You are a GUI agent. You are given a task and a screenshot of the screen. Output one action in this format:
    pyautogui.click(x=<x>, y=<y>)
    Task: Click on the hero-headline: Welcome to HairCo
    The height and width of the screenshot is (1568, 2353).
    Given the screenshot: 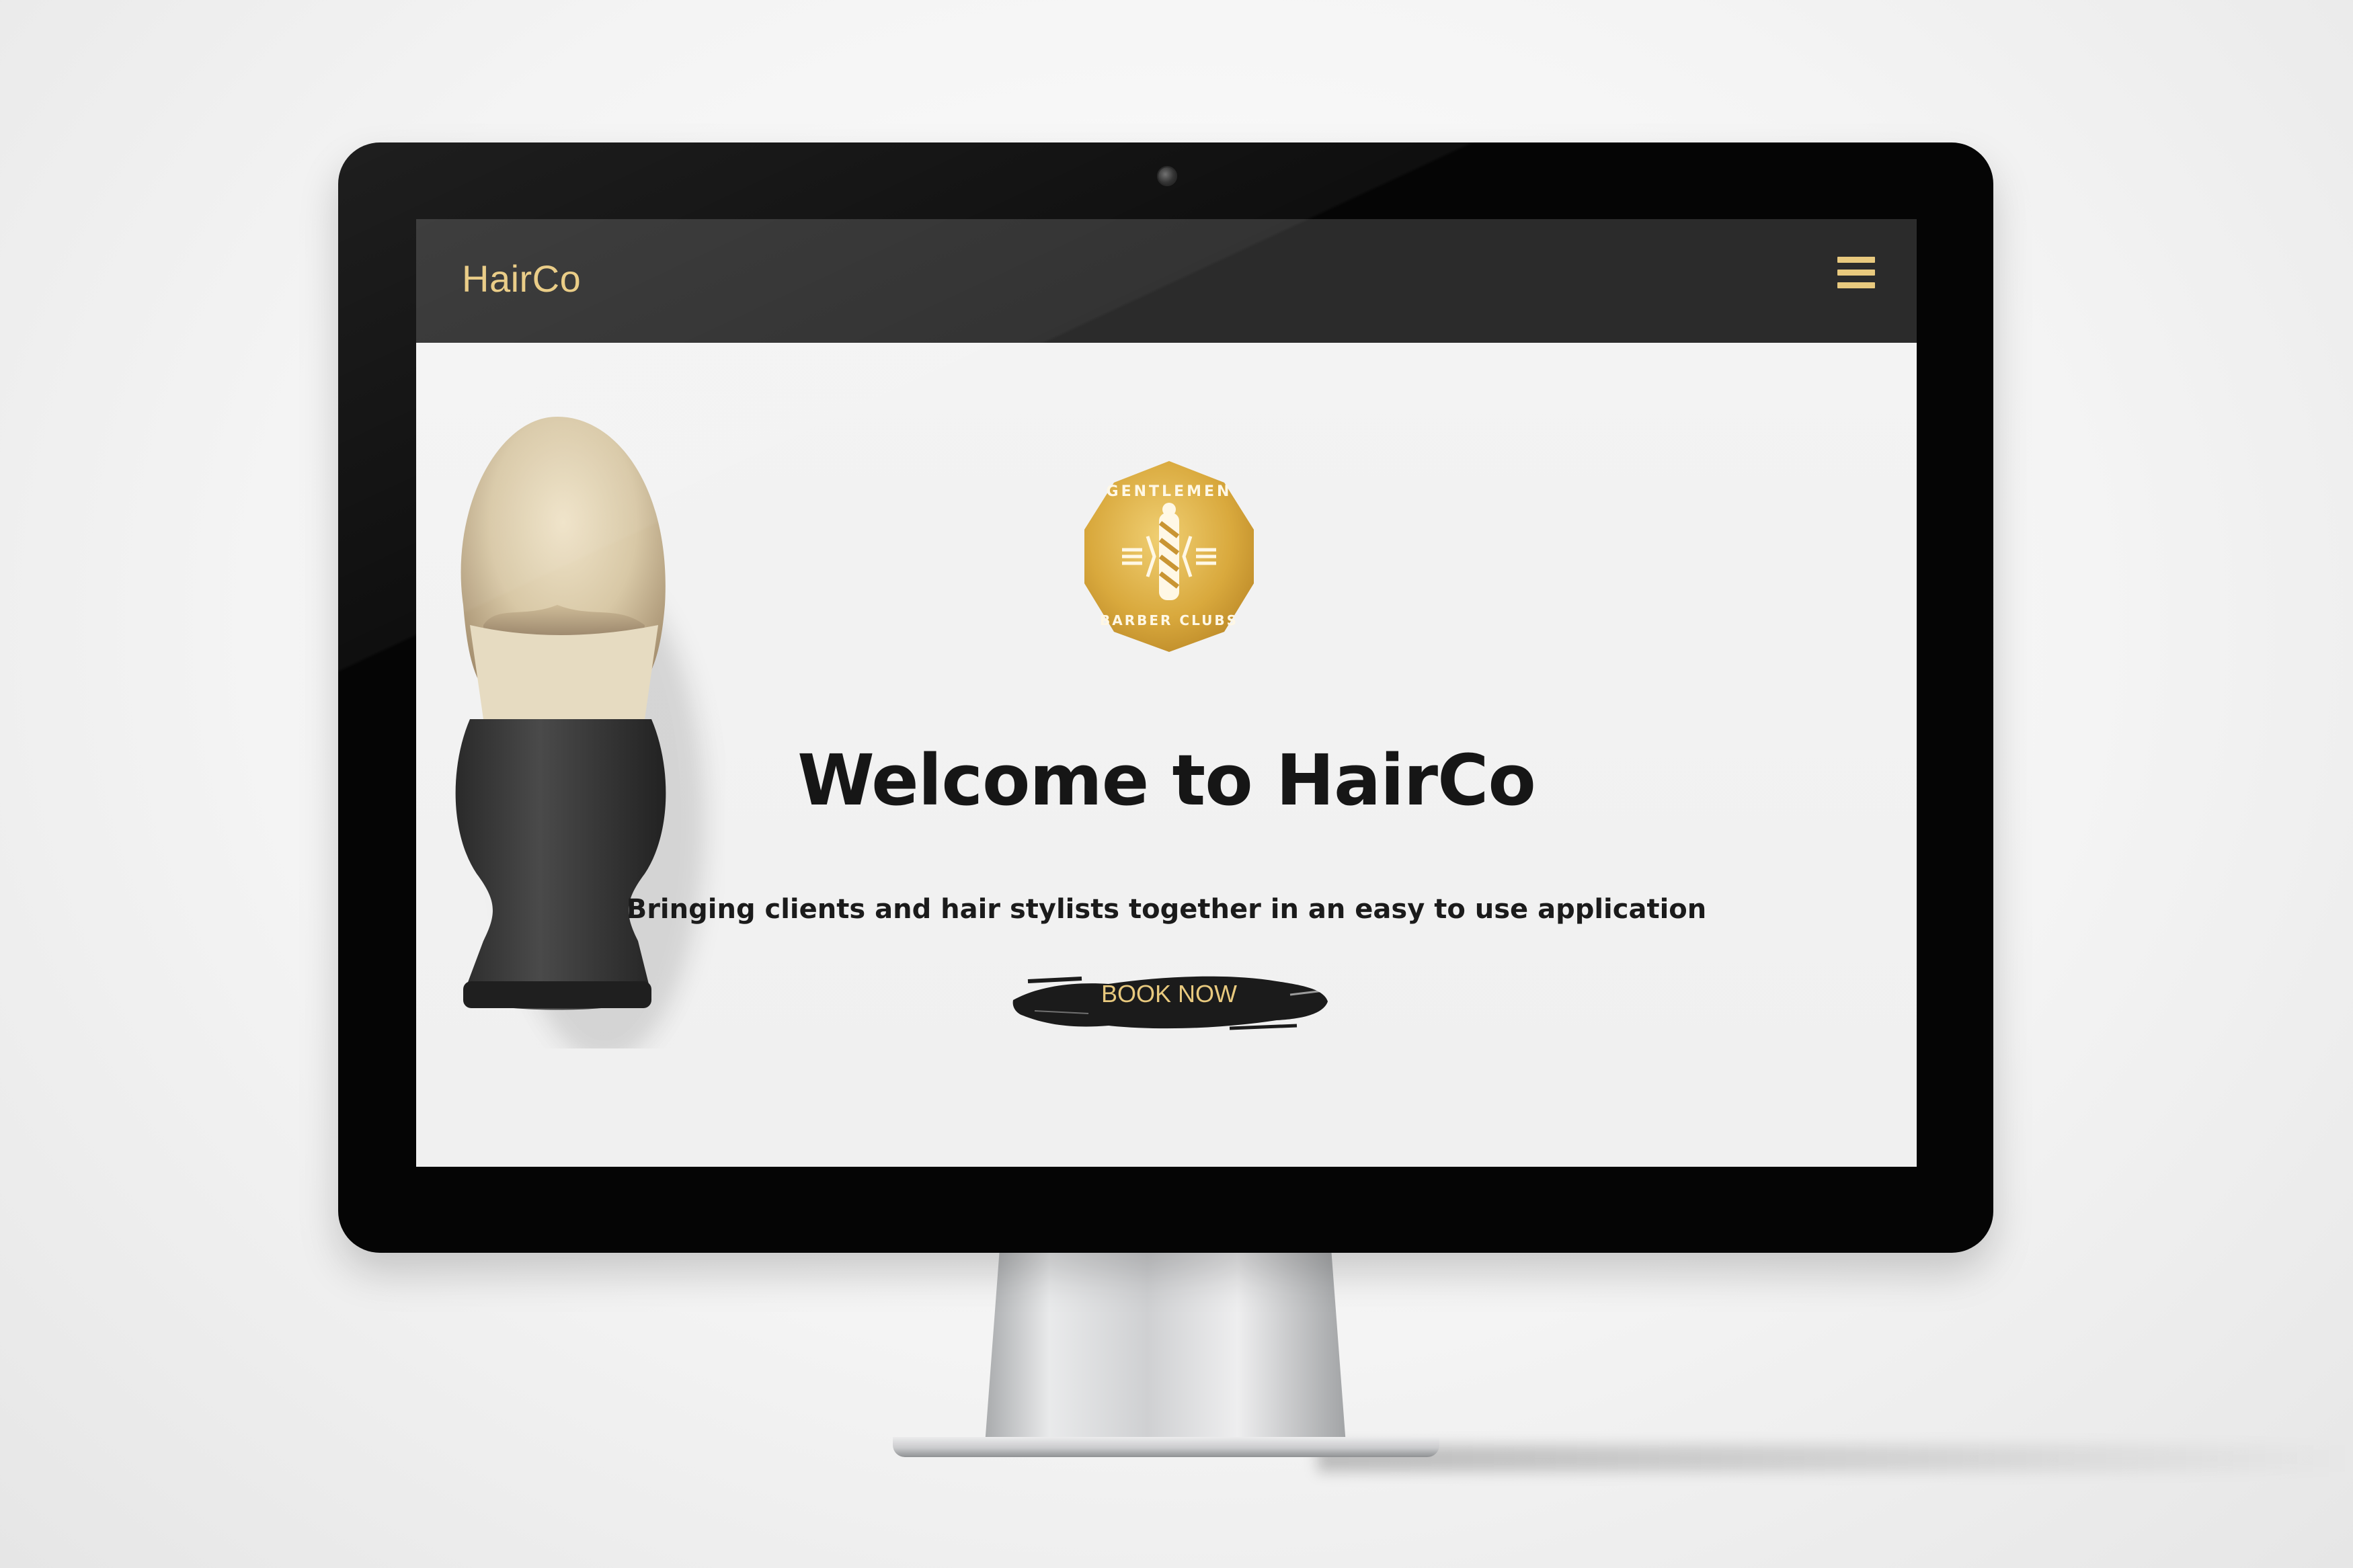 What is the action you would take?
    pyautogui.click(x=1166, y=780)
    